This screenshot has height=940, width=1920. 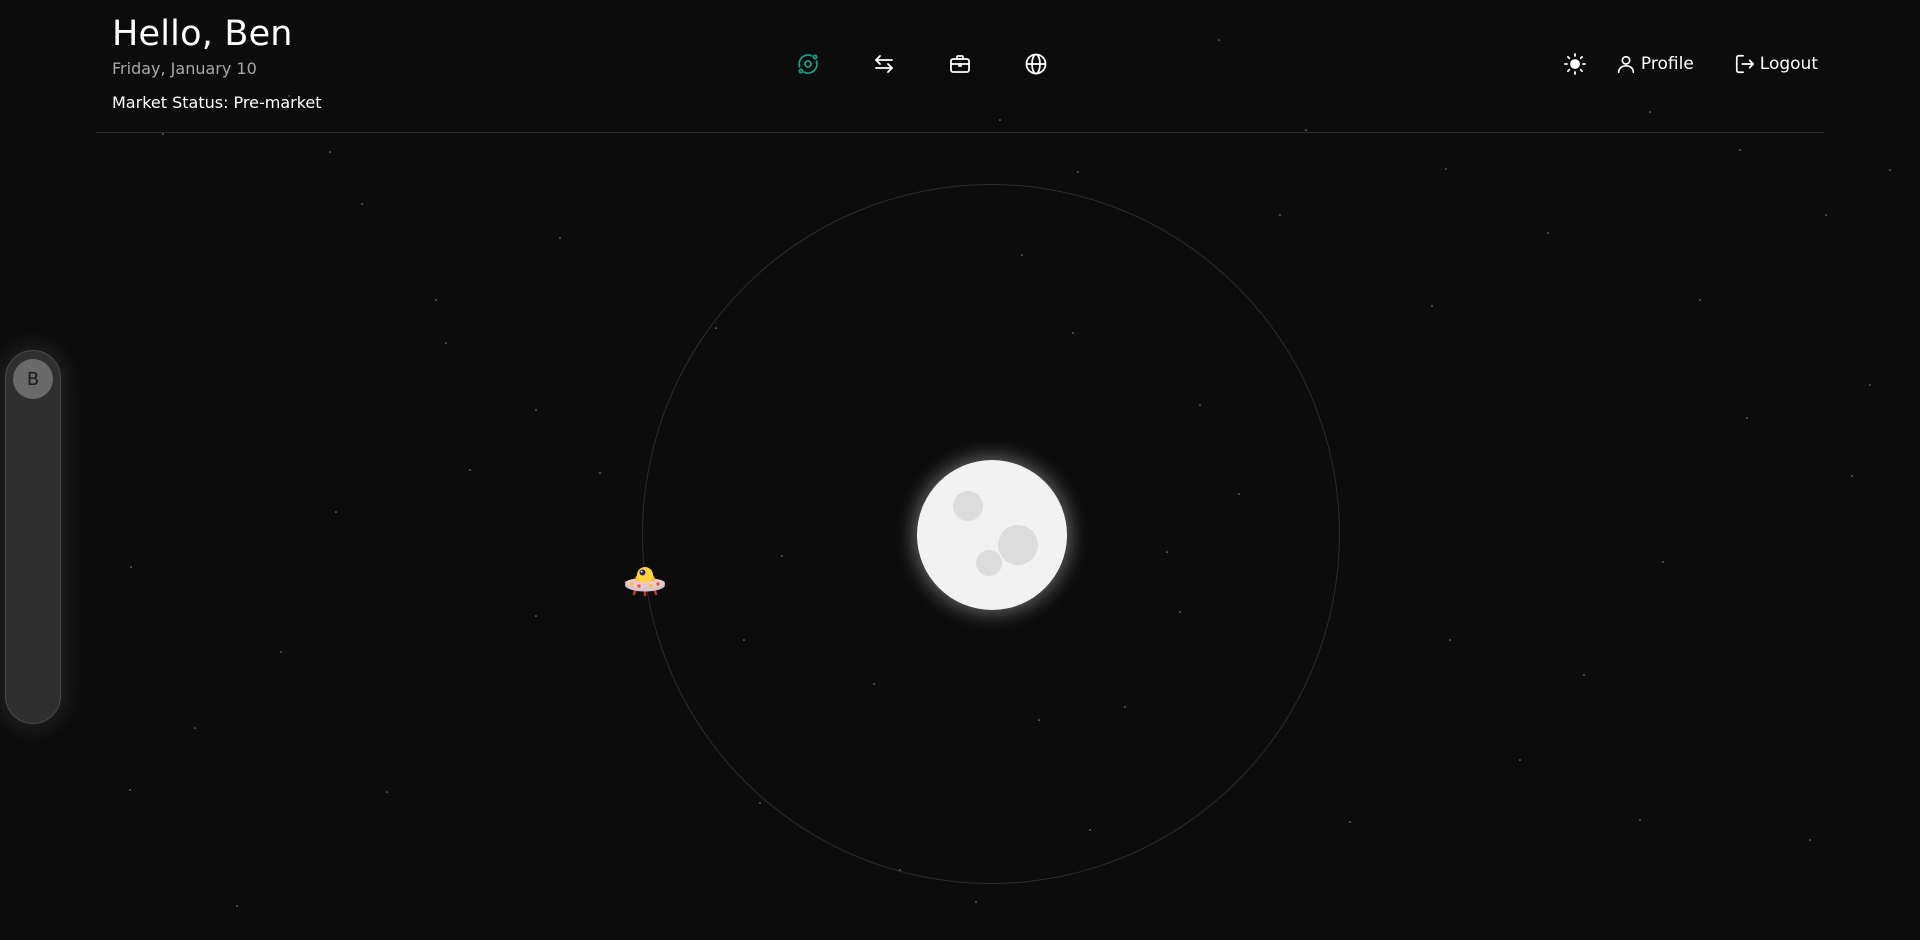 What do you see at coordinates (184, 68) in the screenshot?
I see `current-date: Friday, January 10` at bounding box center [184, 68].